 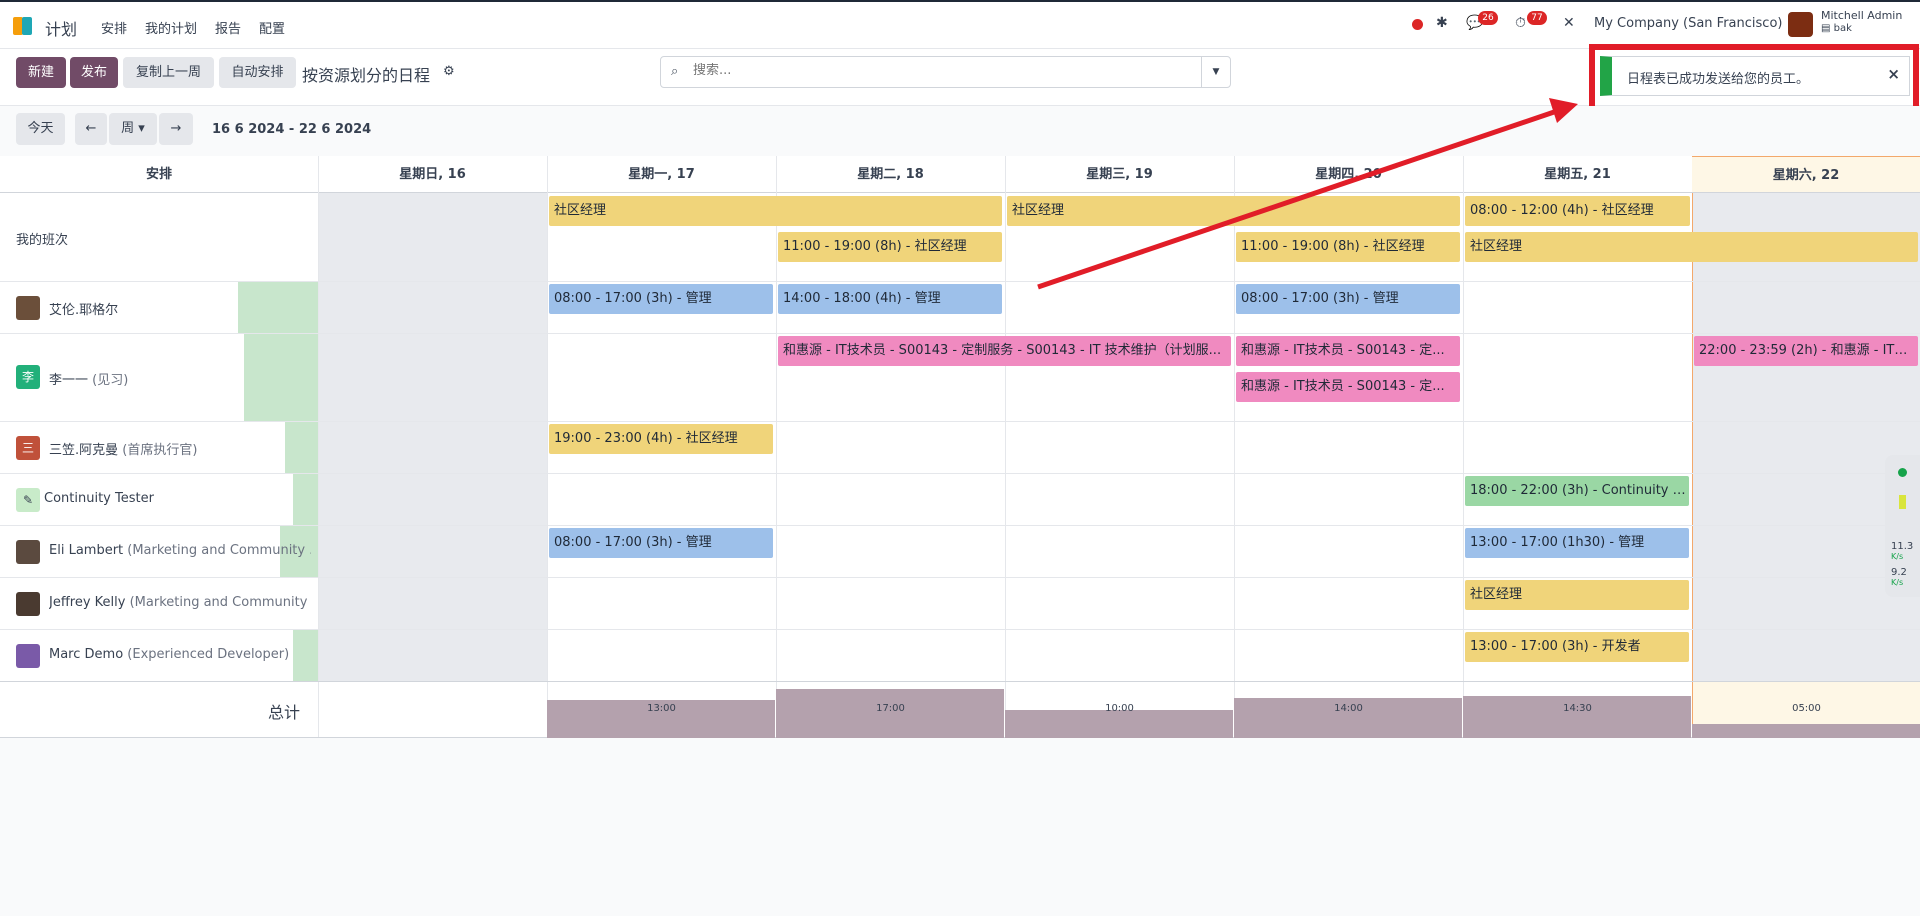 What do you see at coordinates (1806, 731) in the screenshot?
I see `total-bar` at bounding box center [1806, 731].